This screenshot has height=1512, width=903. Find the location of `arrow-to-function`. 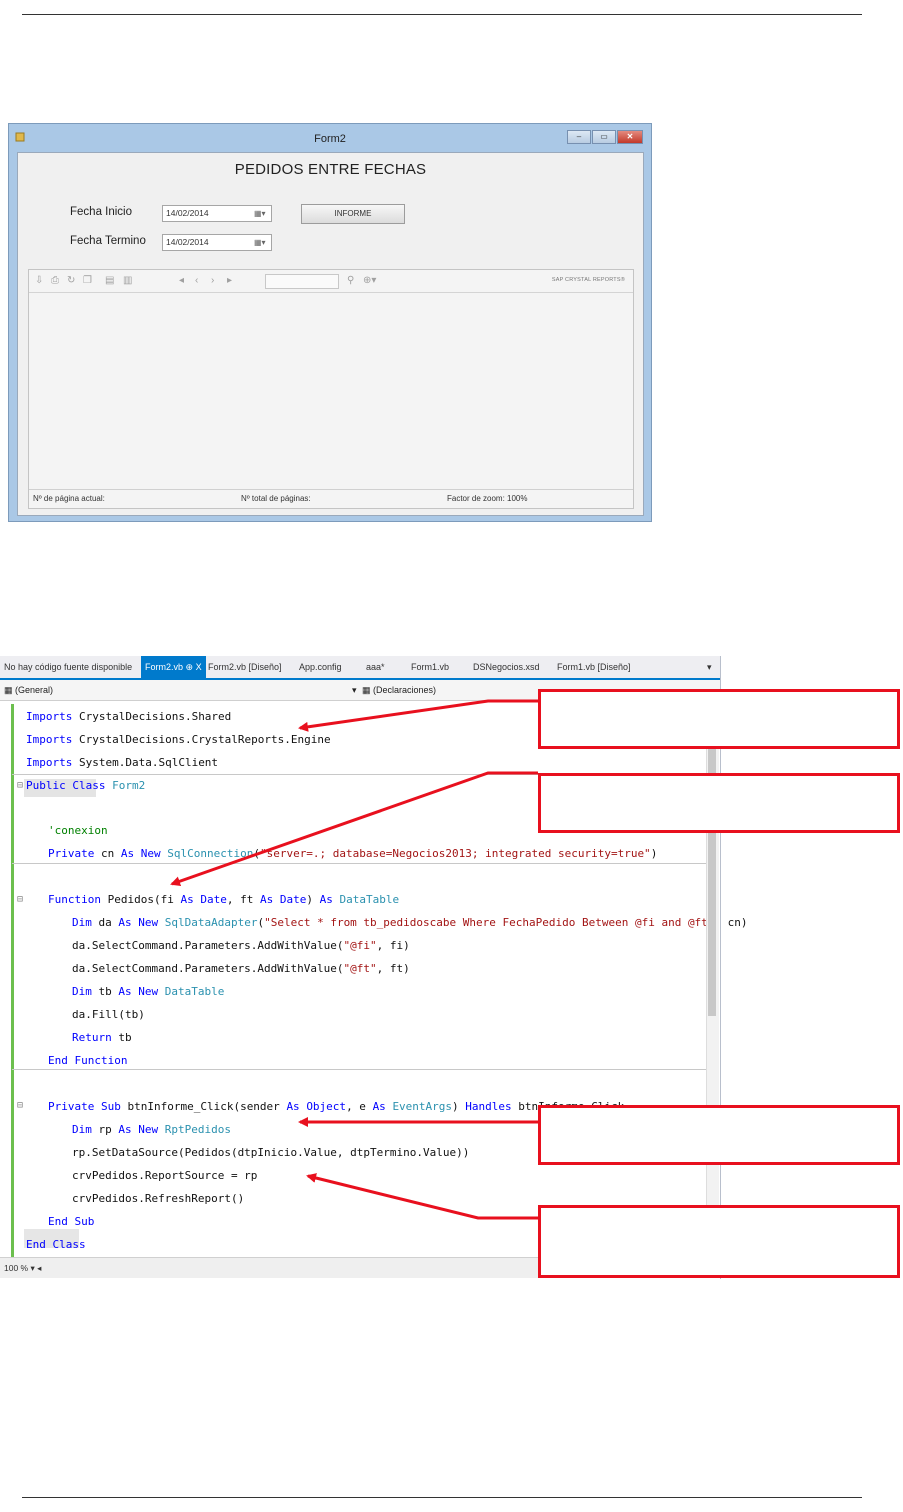

arrow-to-function is located at coordinates (354, 829).